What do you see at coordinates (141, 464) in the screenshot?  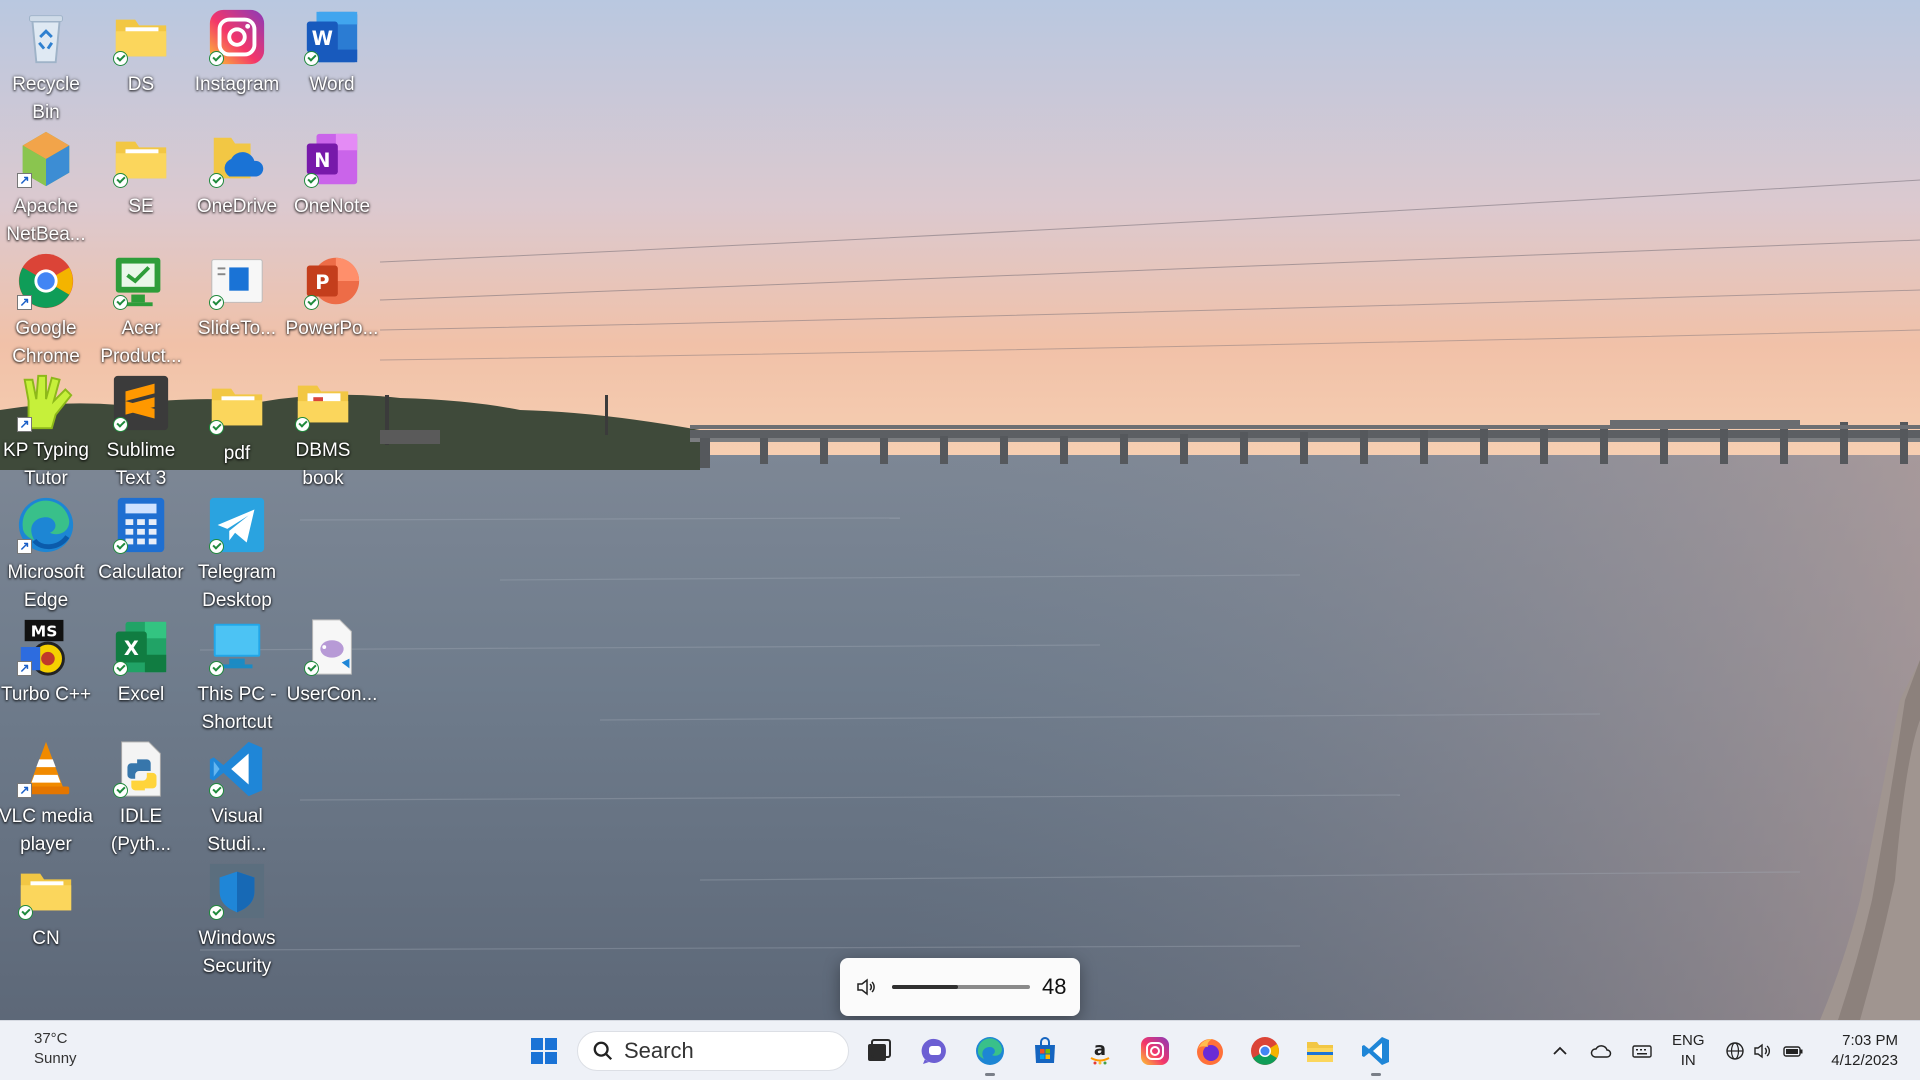 I see `desktop-icon-label: Sublime Text 3` at bounding box center [141, 464].